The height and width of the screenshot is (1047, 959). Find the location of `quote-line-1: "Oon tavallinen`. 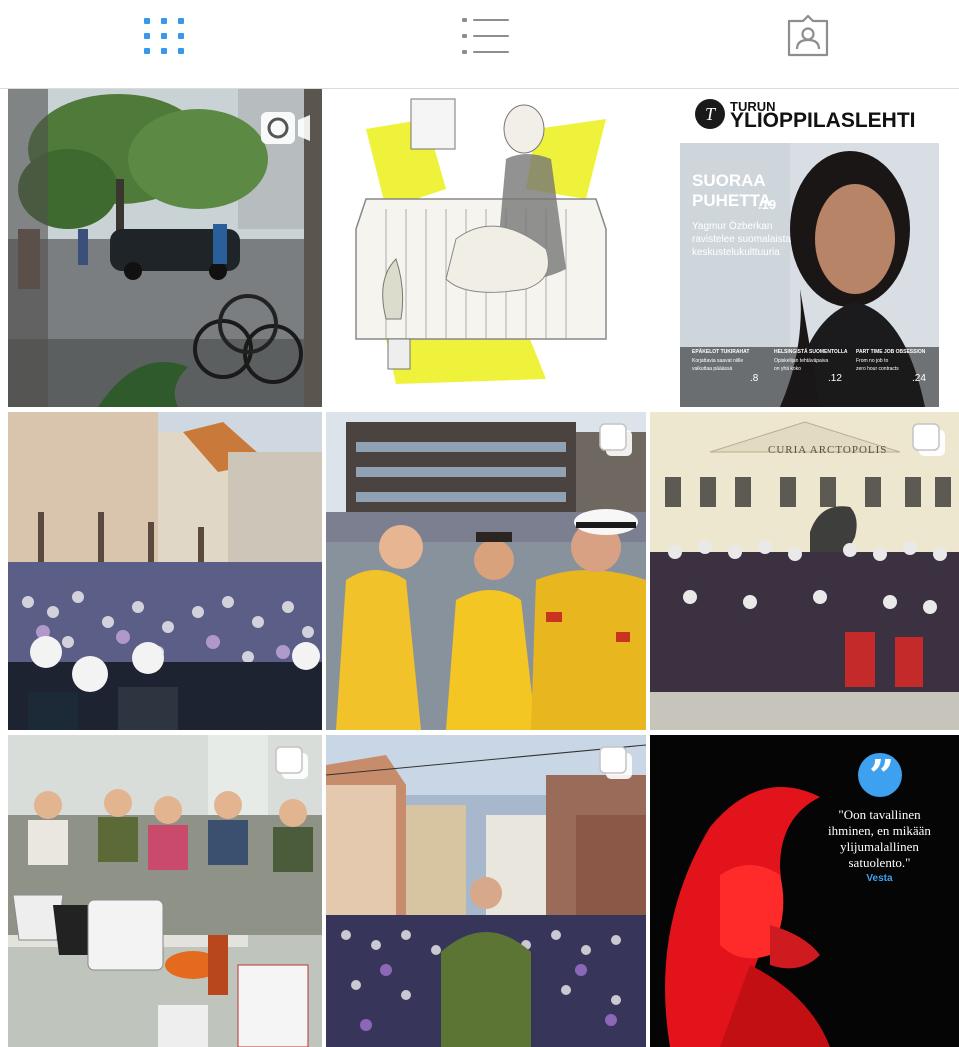

quote-line-1: "Oon tavallinen is located at coordinates (879, 814).